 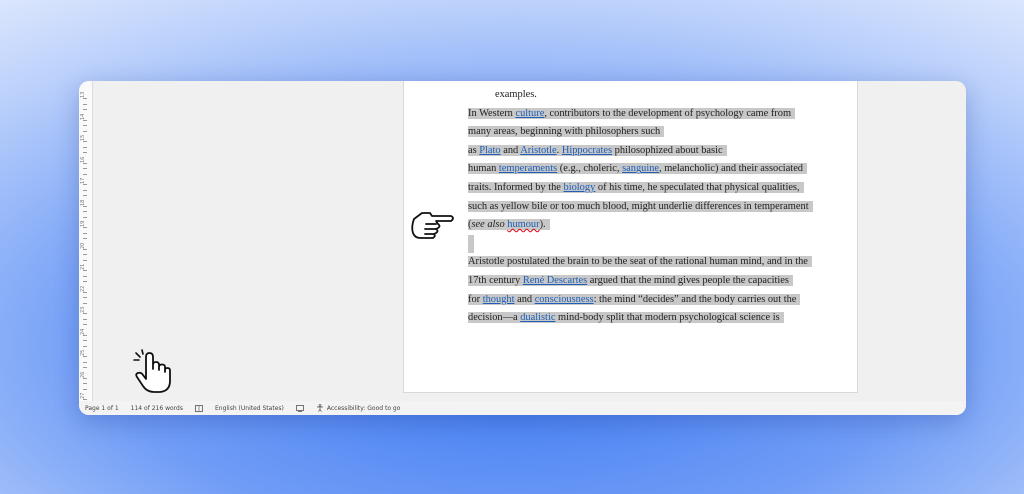 What do you see at coordinates (590, 169) in the screenshot?
I see `text-run: (e.g., choleric,` at bounding box center [590, 169].